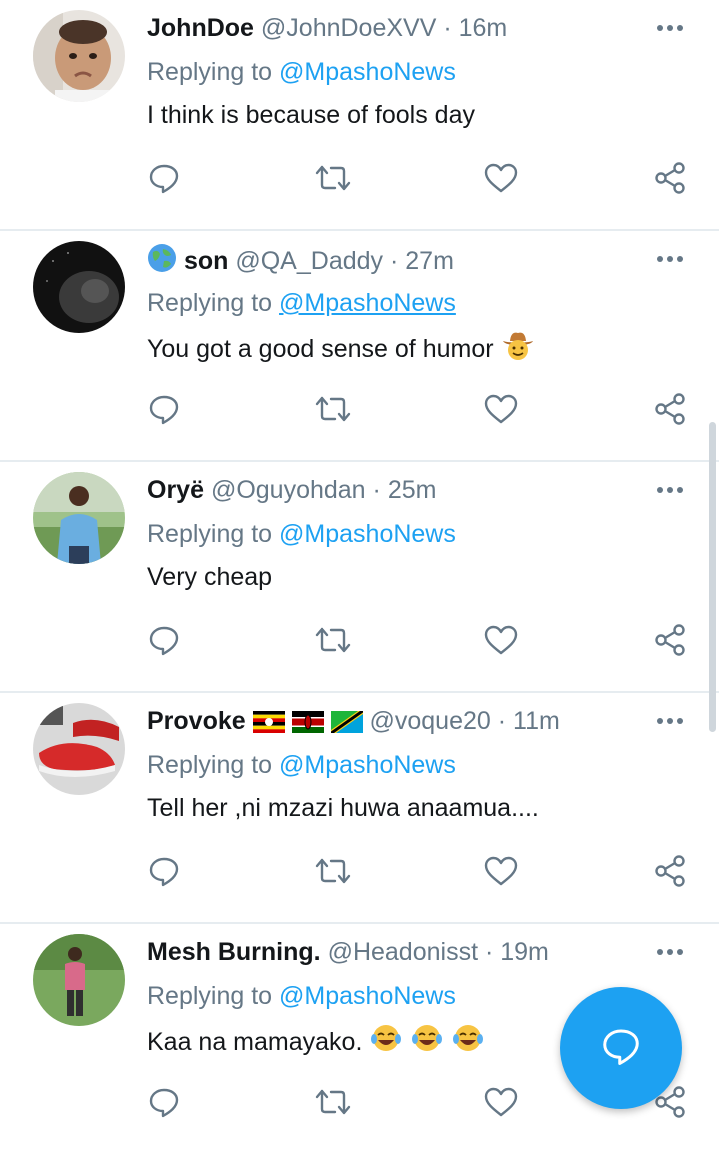  I want to click on tweet-text-content: Kaa na mamayako., so click(255, 1042).